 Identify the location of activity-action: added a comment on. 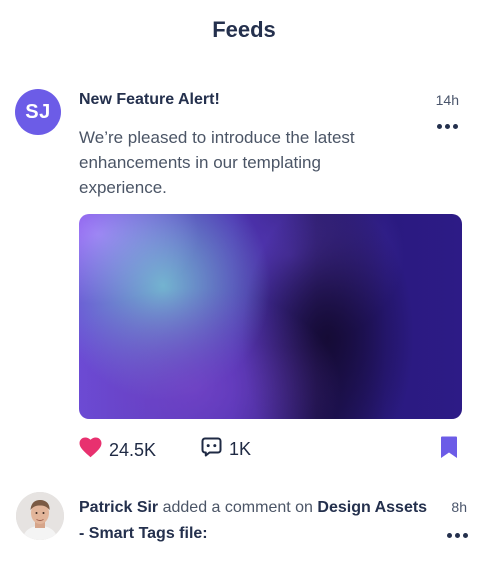
(237, 507).